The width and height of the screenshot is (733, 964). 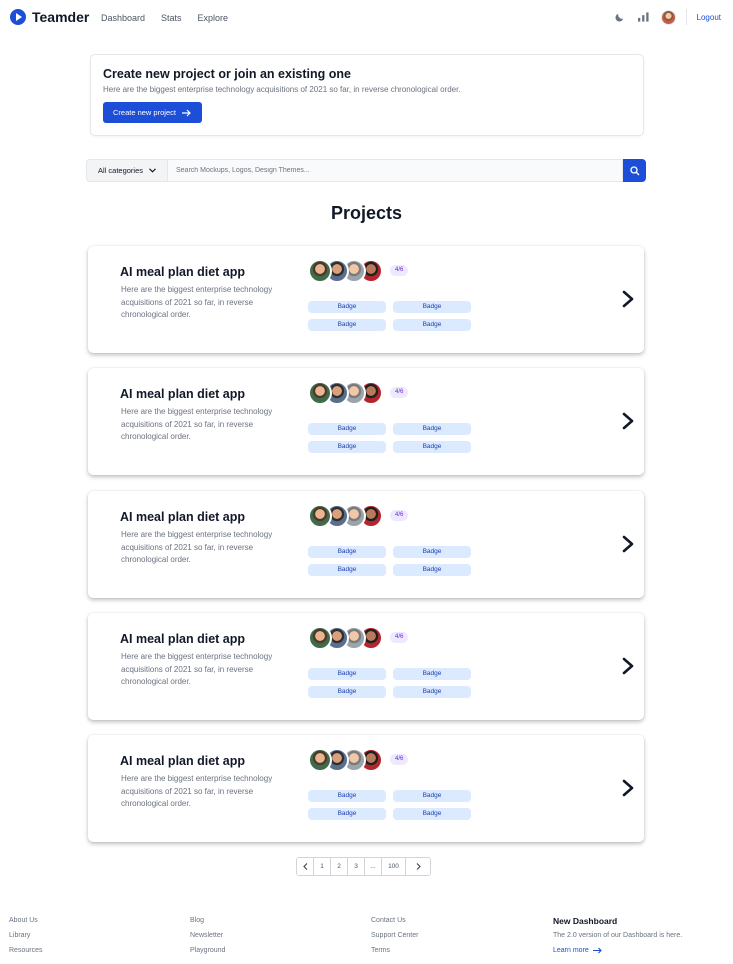 What do you see at coordinates (394, 951) in the screenshot?
I see `footer-link-terms: Terms` at bounding box center [394, 951].